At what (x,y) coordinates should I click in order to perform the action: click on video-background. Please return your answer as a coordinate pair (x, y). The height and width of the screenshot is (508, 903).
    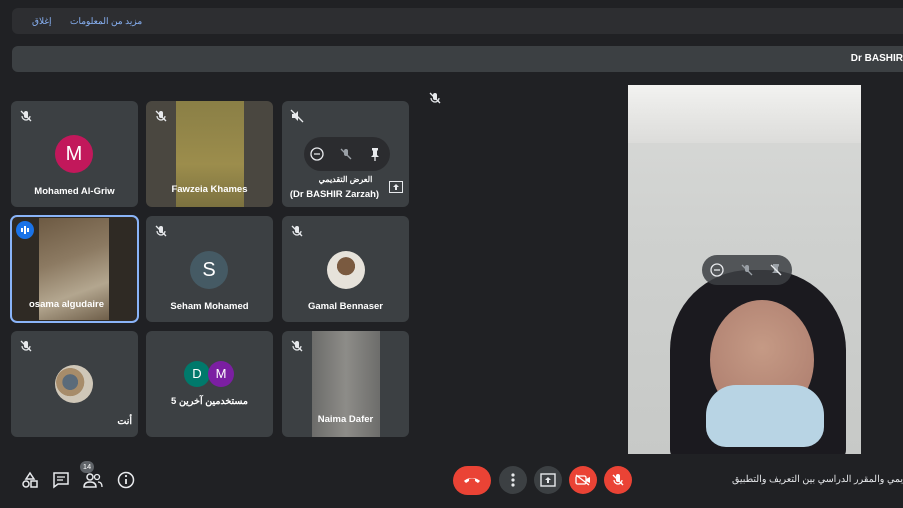
    Looking at the image, I should click on (744, 114).